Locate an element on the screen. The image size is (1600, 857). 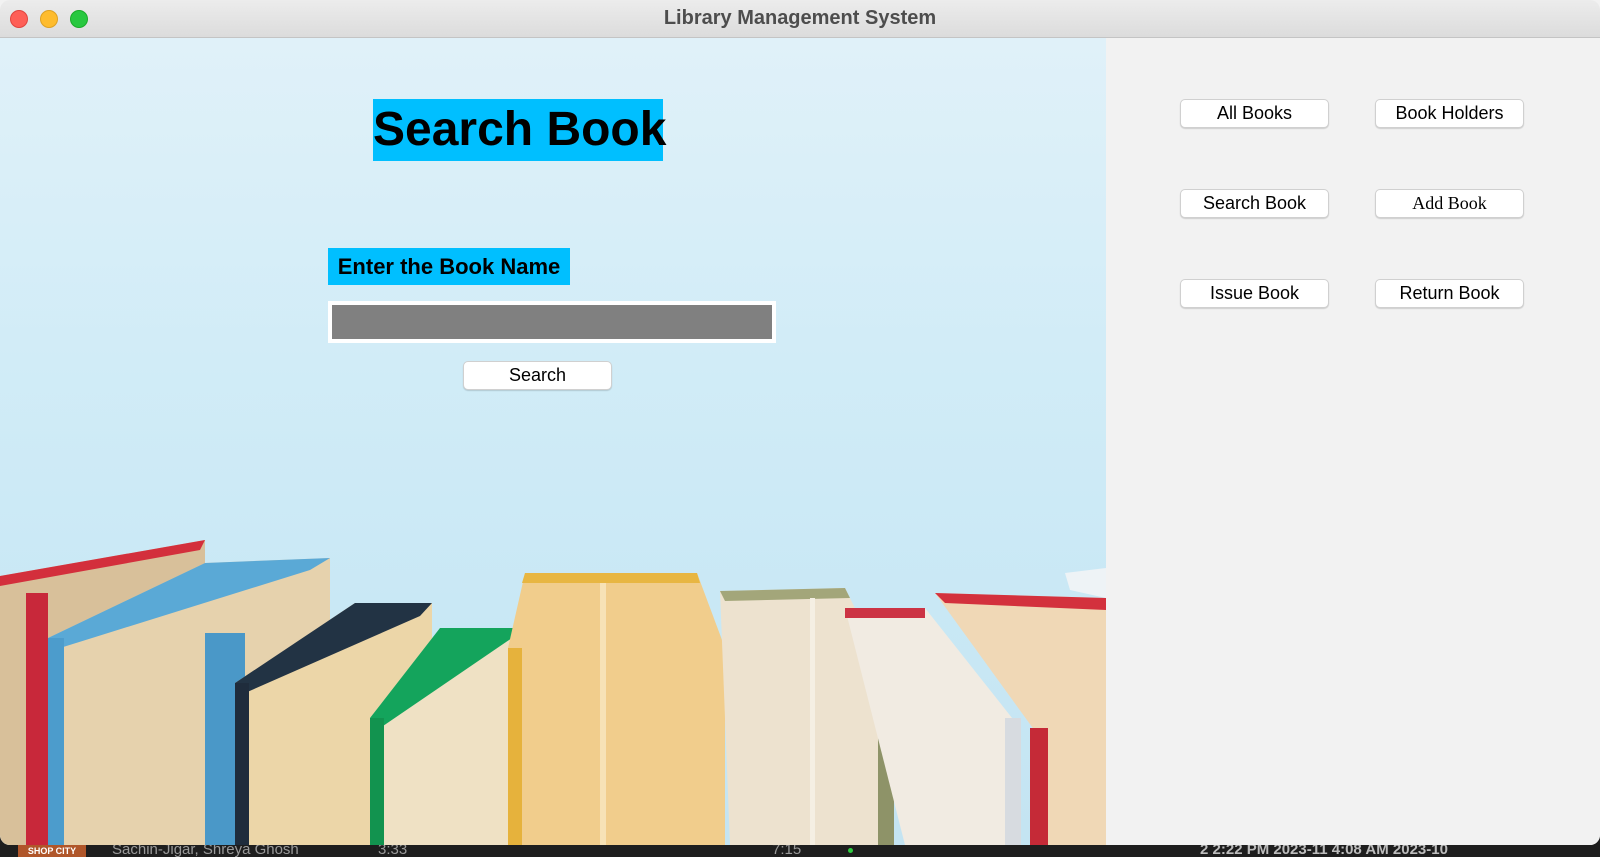
all-books-button: All Books is located at coordinates (1254, 113).